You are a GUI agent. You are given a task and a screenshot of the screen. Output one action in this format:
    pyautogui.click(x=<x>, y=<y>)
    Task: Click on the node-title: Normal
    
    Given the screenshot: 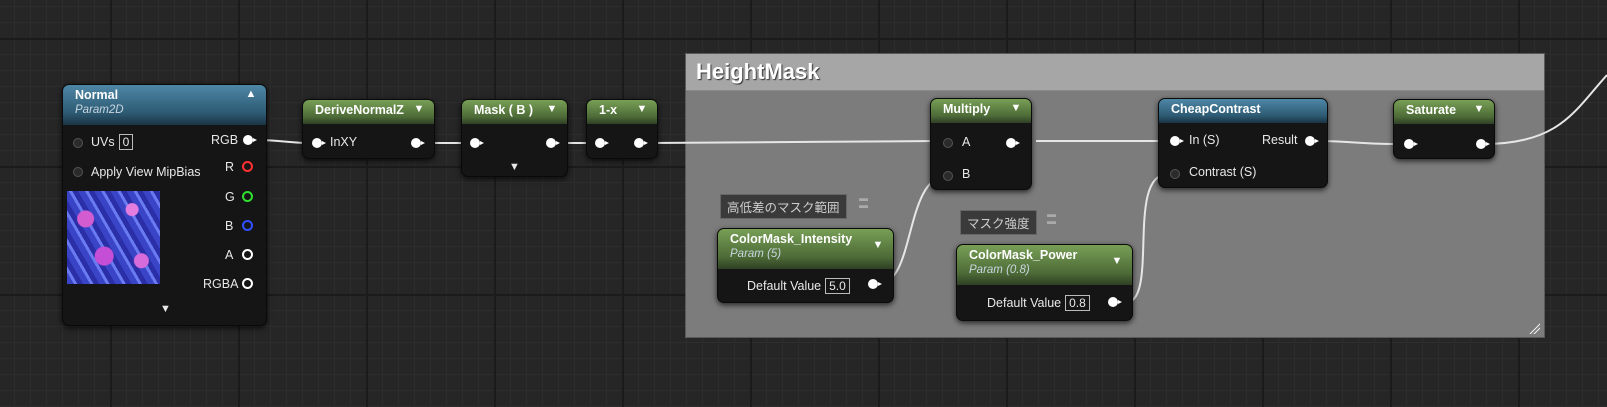 What is the action you would take?
    pyautogui.click(x=97, y=95)
    